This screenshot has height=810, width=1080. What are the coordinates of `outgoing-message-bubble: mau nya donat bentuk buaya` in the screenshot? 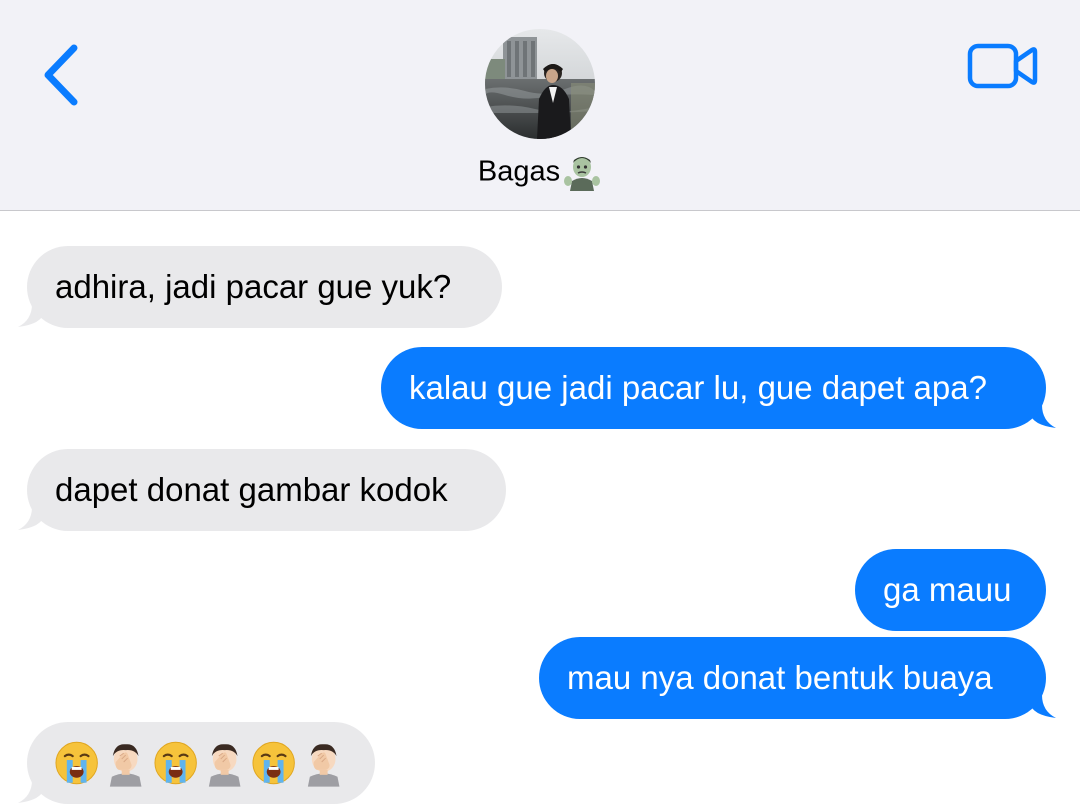 It's located at (792, 678).